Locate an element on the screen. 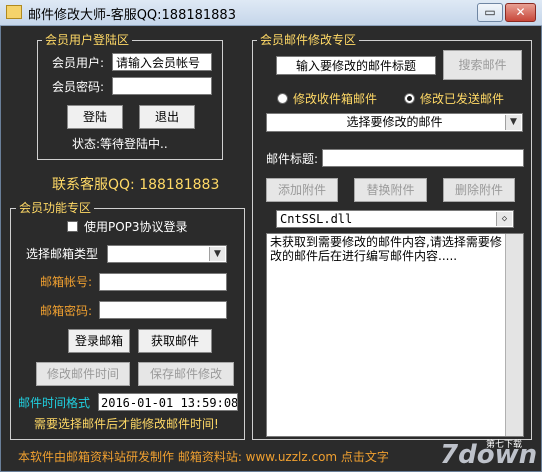  mail-password-input is located at coordinates (163, 310).